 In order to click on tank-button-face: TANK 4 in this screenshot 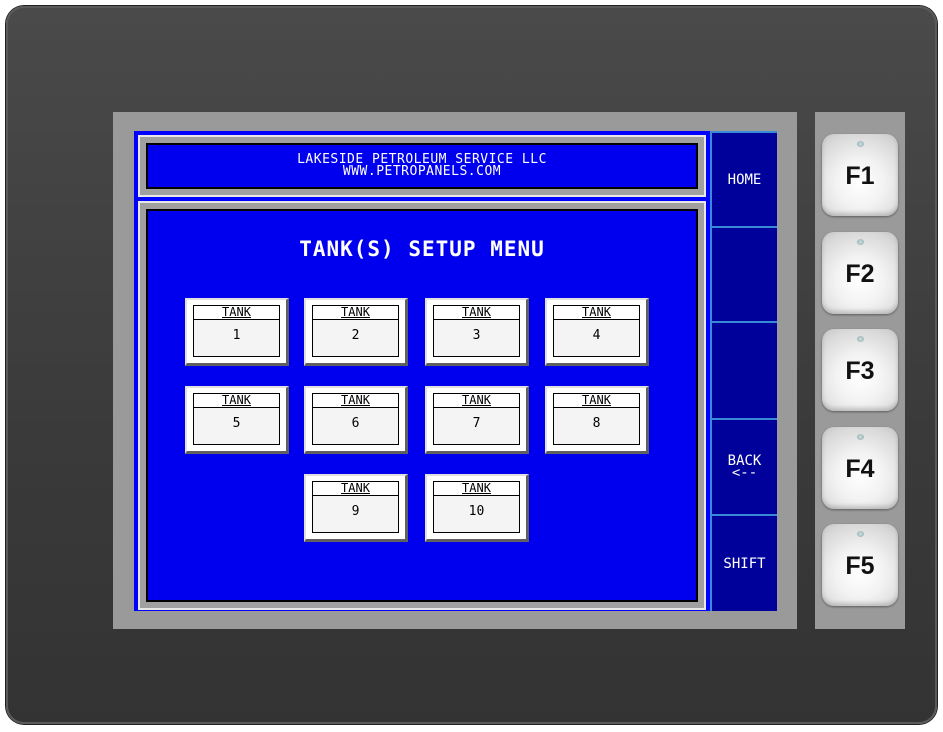, I will do `click(596, 331)`.